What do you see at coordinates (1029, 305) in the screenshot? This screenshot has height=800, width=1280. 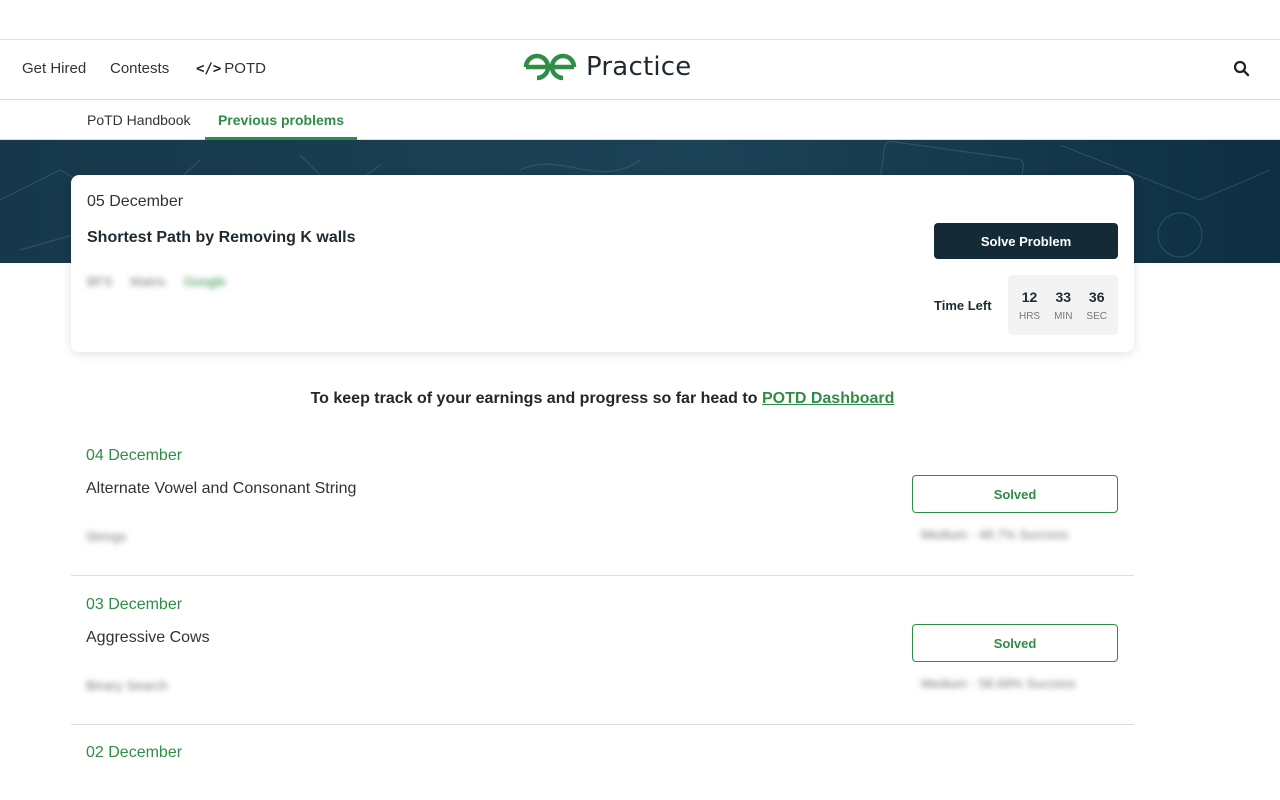 I see `timer-hours: 12 HRS` at bounding box center [1029, 305].